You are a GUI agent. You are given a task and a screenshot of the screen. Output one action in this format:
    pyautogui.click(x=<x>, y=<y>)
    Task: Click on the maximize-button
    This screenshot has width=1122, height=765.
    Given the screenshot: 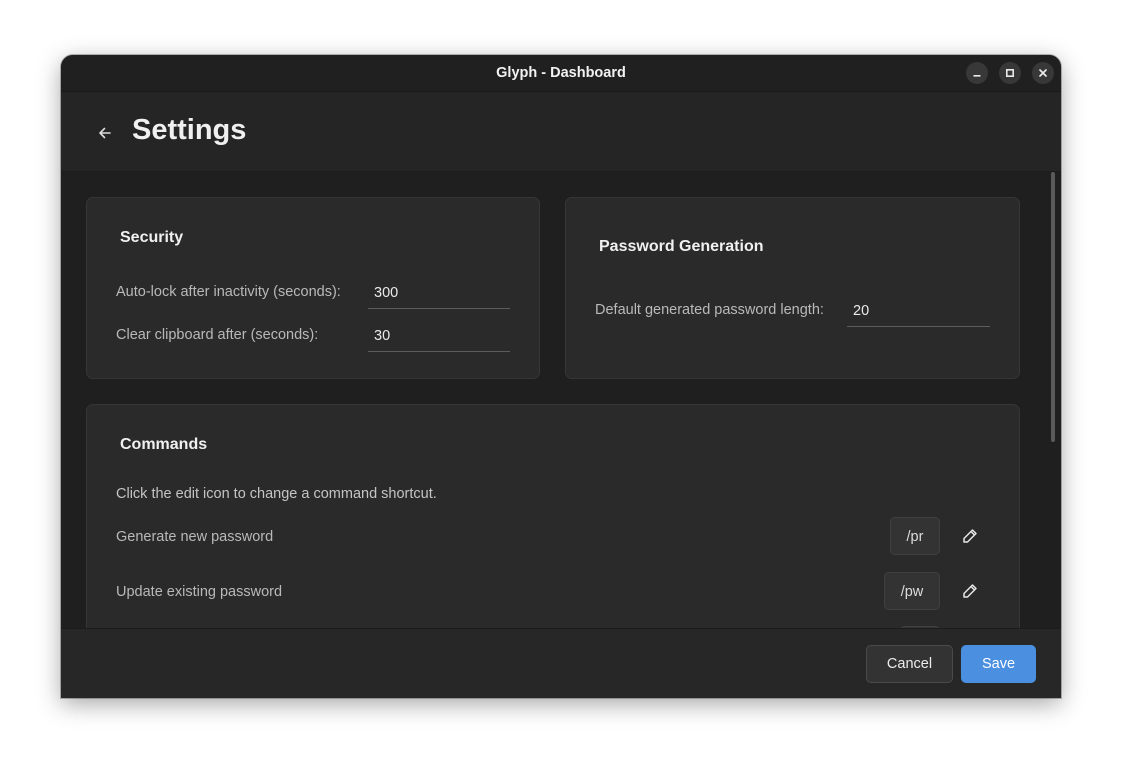 What is the action you would take?
    pyautogui.click(x=1010, y=73)
    